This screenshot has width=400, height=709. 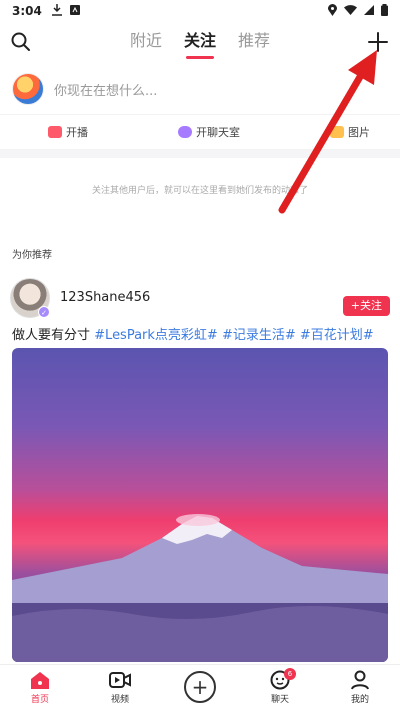 What do you see at coordinates (200, 154) in the screenshot?
I see `section-divider` at bounding box center [200, 154].